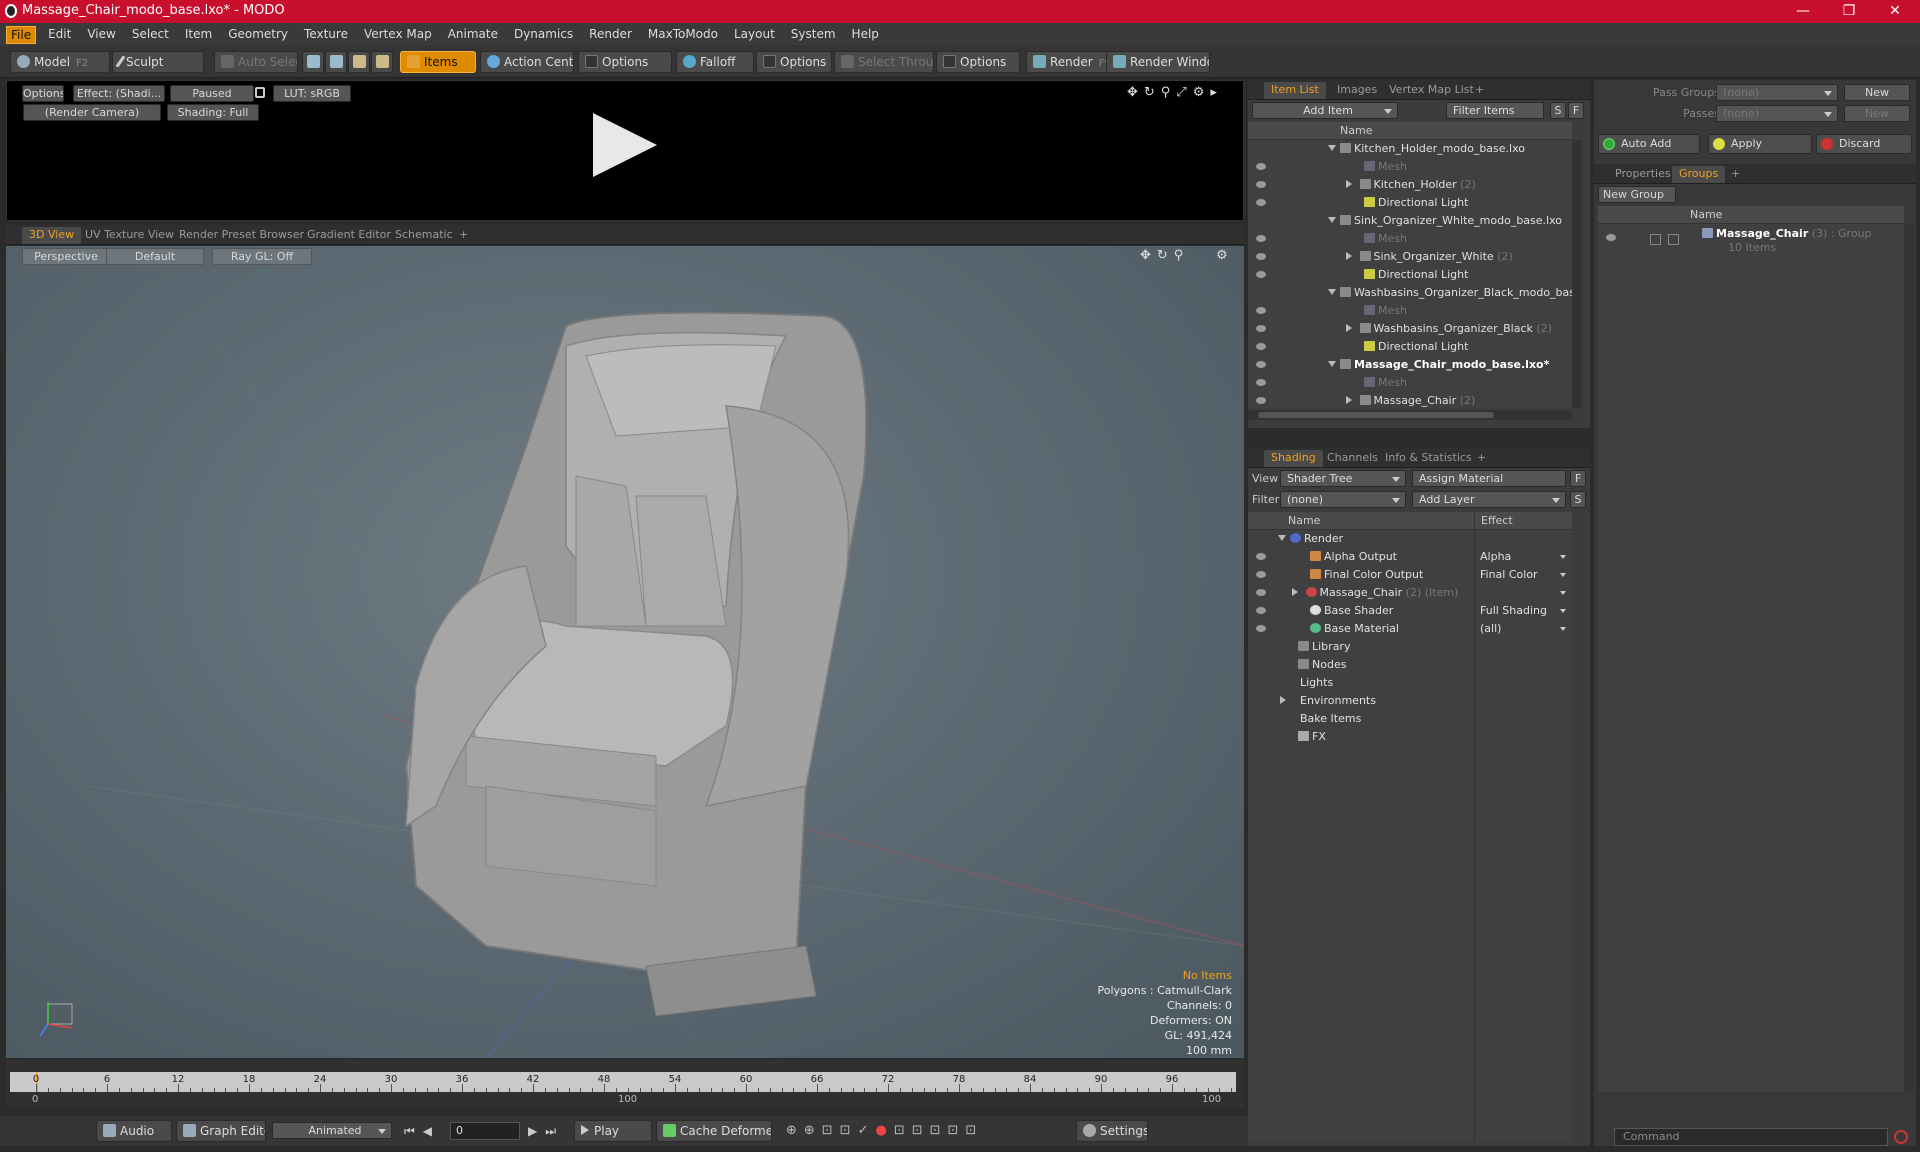  What do you see at coordinates (1410, 629) in the screenshot?
I see `shader-row: Base Material (all)` at bounding box center [1410, 629].